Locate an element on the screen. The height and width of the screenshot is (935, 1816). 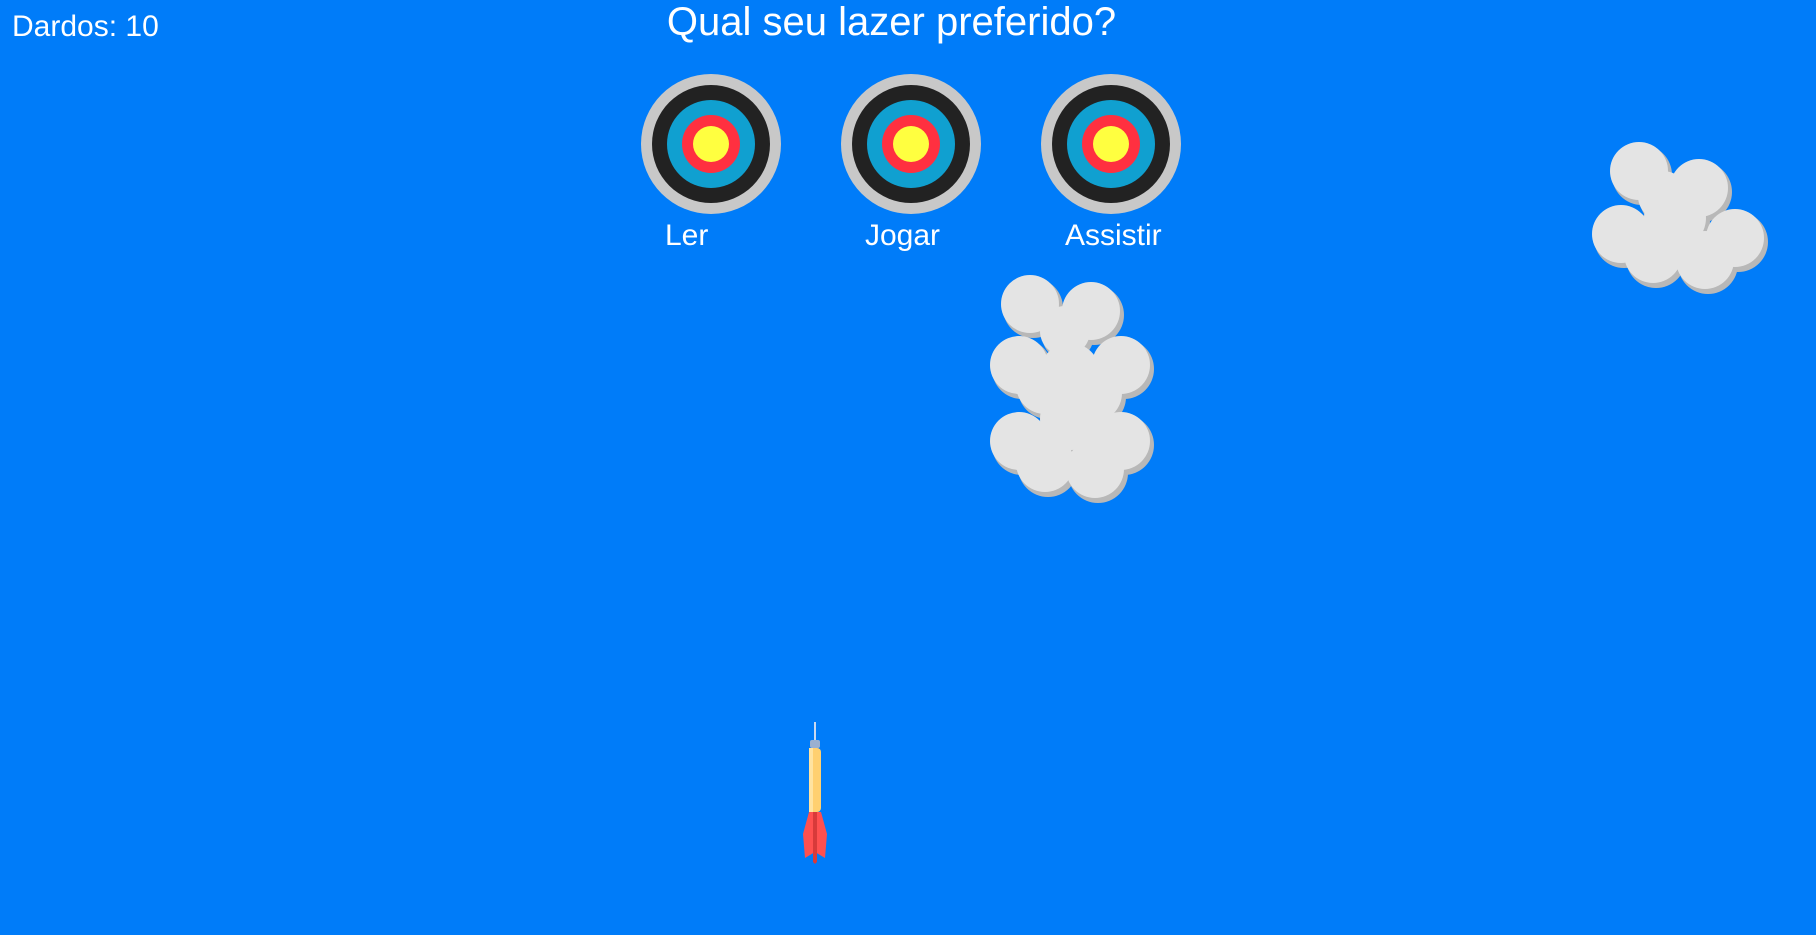
target-label-assistir: Assistir is located at coordinates (1113, 235).